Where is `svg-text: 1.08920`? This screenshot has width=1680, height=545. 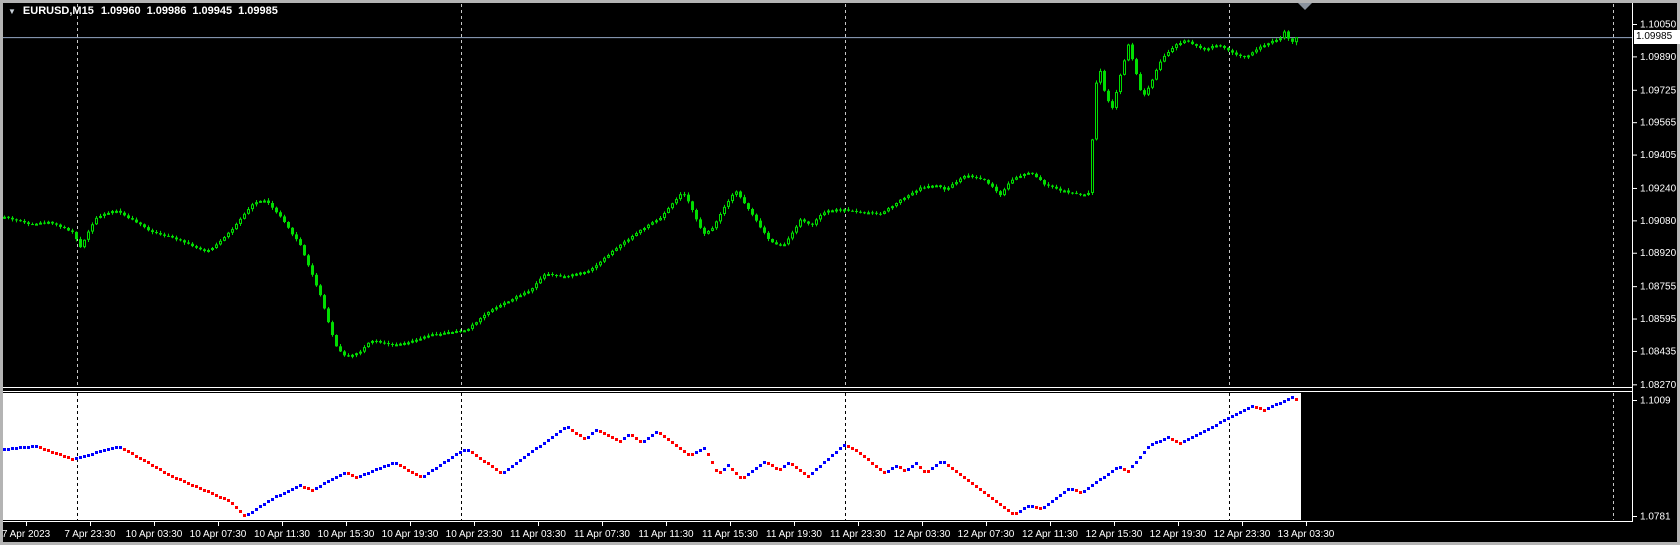 svg-text: 1.08920 is located at coordinates (1658, 253).